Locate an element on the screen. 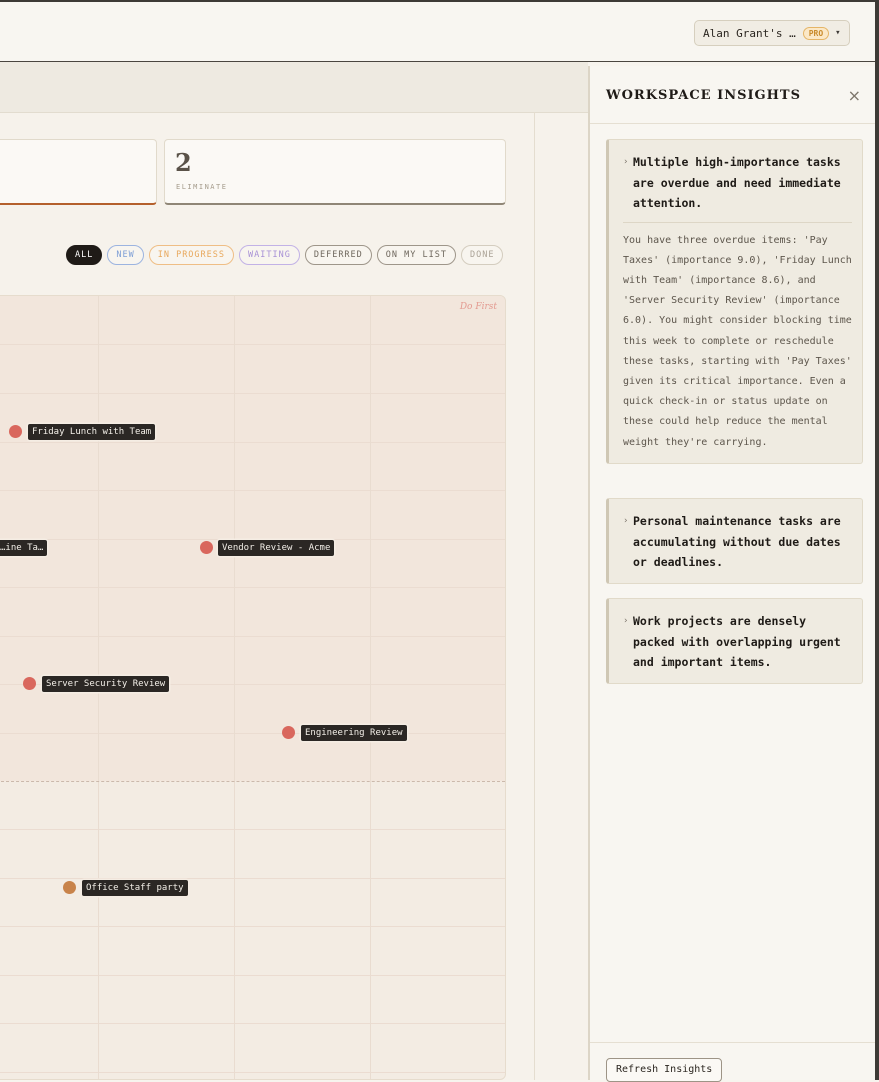  refresh-insights-button: Refresh Insights is located at coordinates (664, 1070).